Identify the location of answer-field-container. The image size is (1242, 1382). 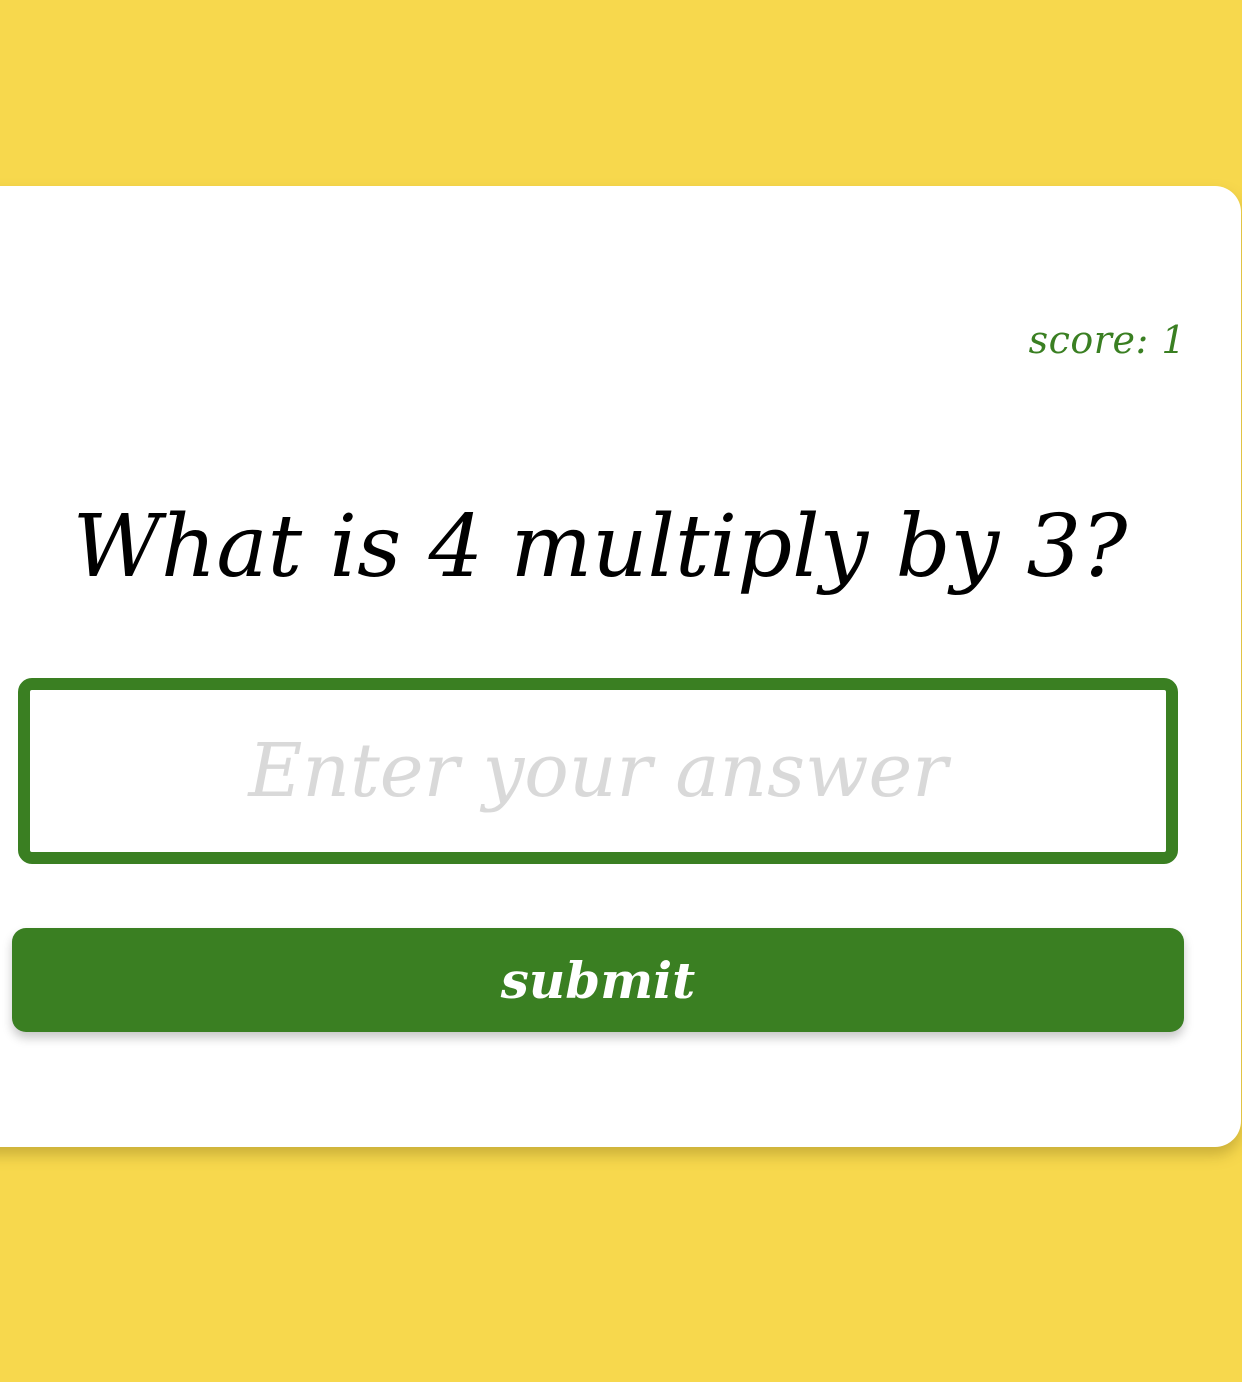
(598, 771).